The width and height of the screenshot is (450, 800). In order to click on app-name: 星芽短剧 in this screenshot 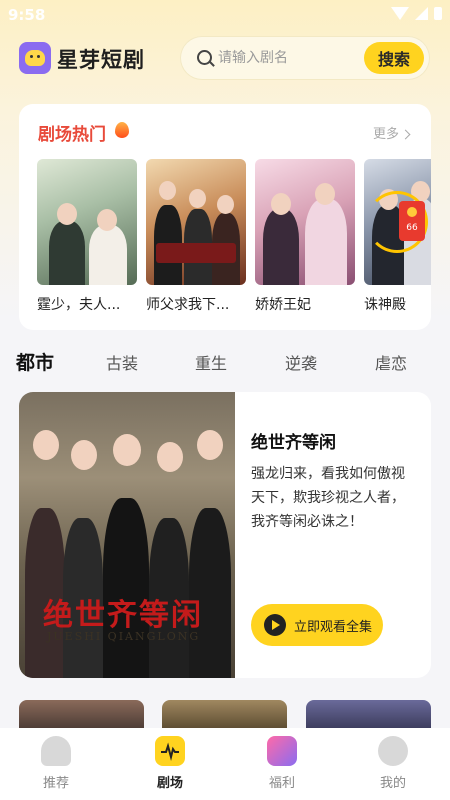, I will do `click(101, 60)`.